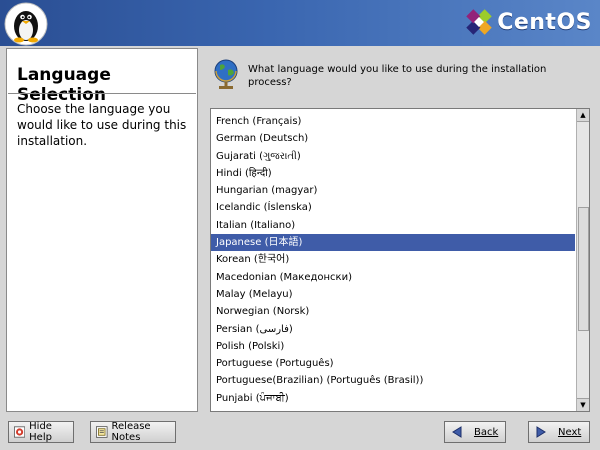 The width and height of the screenshot is (600, 450). Describe the element at coordinates (300, 23) in the screenshot. I see `header-banner: CentOS` at that location.